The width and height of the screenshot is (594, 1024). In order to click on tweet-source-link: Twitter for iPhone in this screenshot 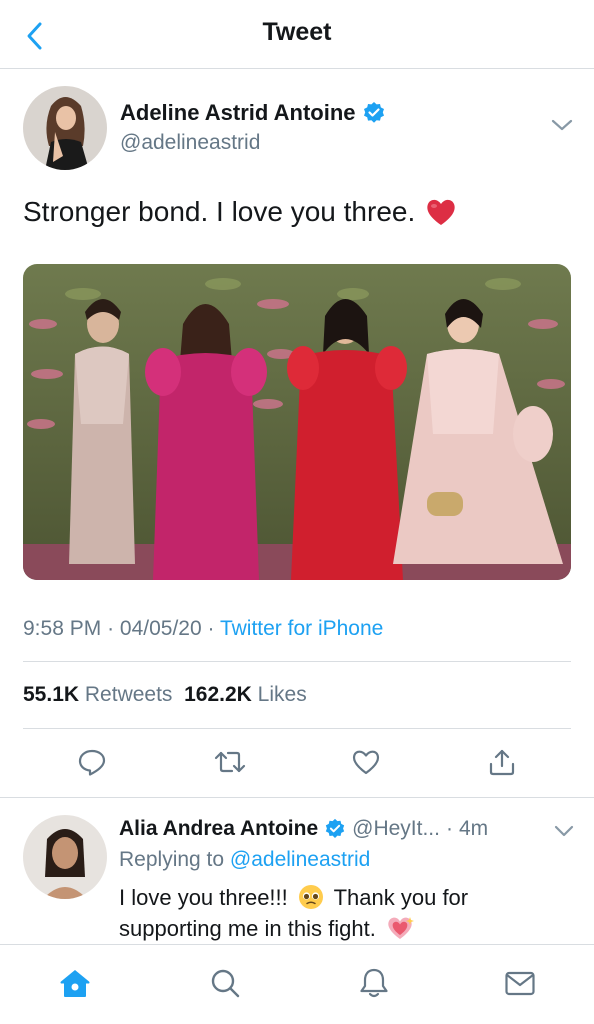, I will do `click(301, 628)`.